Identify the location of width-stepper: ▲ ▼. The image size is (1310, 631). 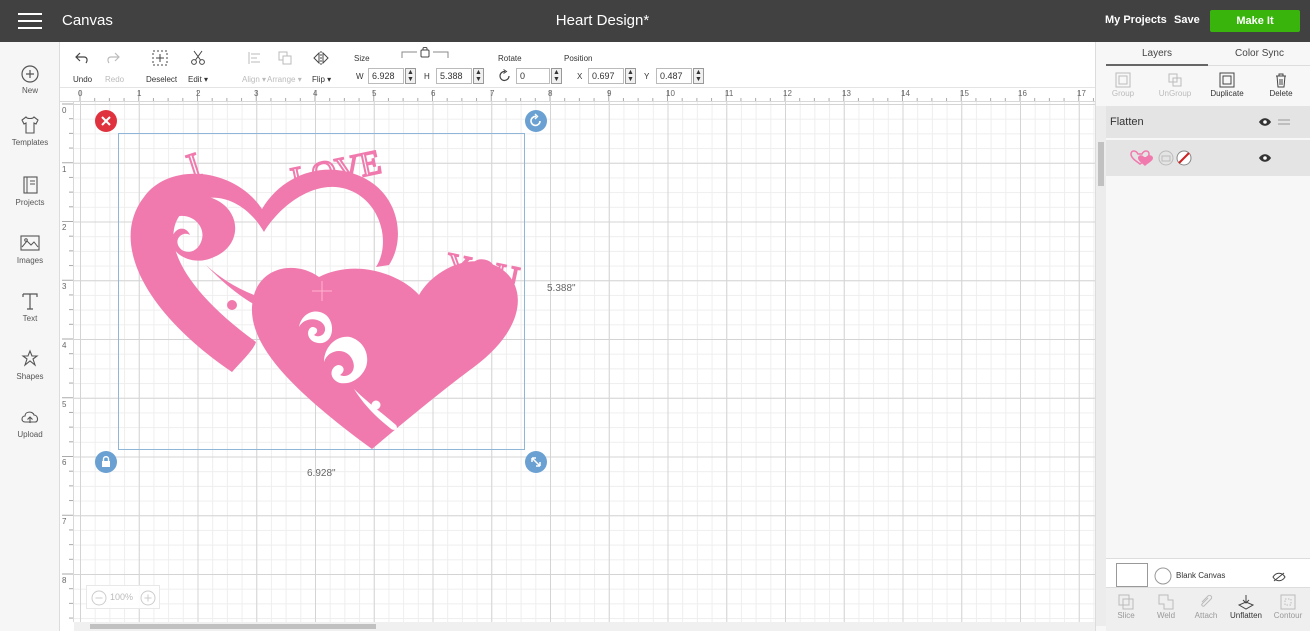
(410, 76).